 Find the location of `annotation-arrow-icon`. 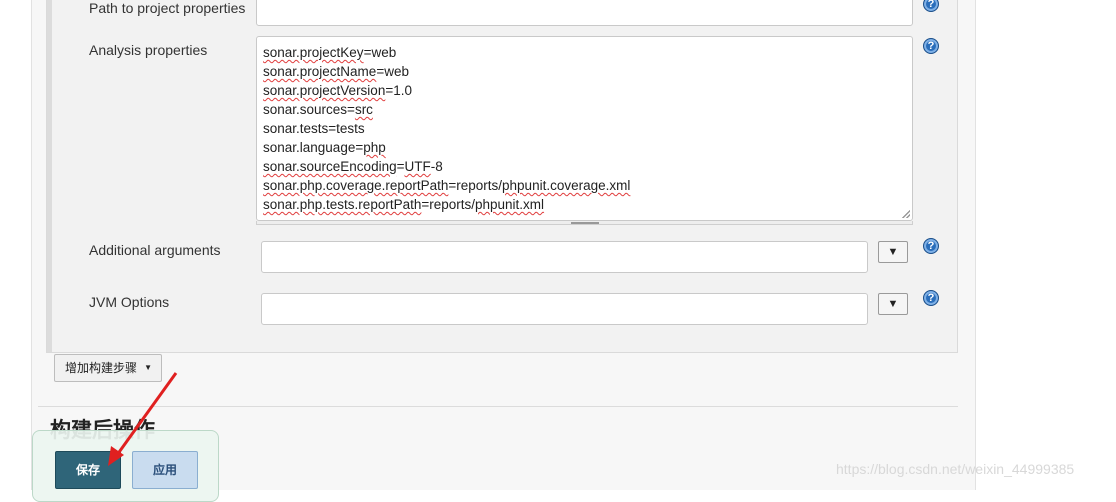

annotation-arrow-icon is located at coordinates (143, 419).